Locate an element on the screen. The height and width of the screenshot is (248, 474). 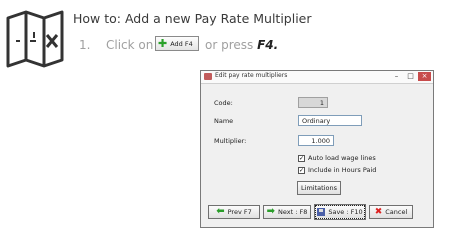
next-button-label: Next : F8 is located at coordinates (293, 212).